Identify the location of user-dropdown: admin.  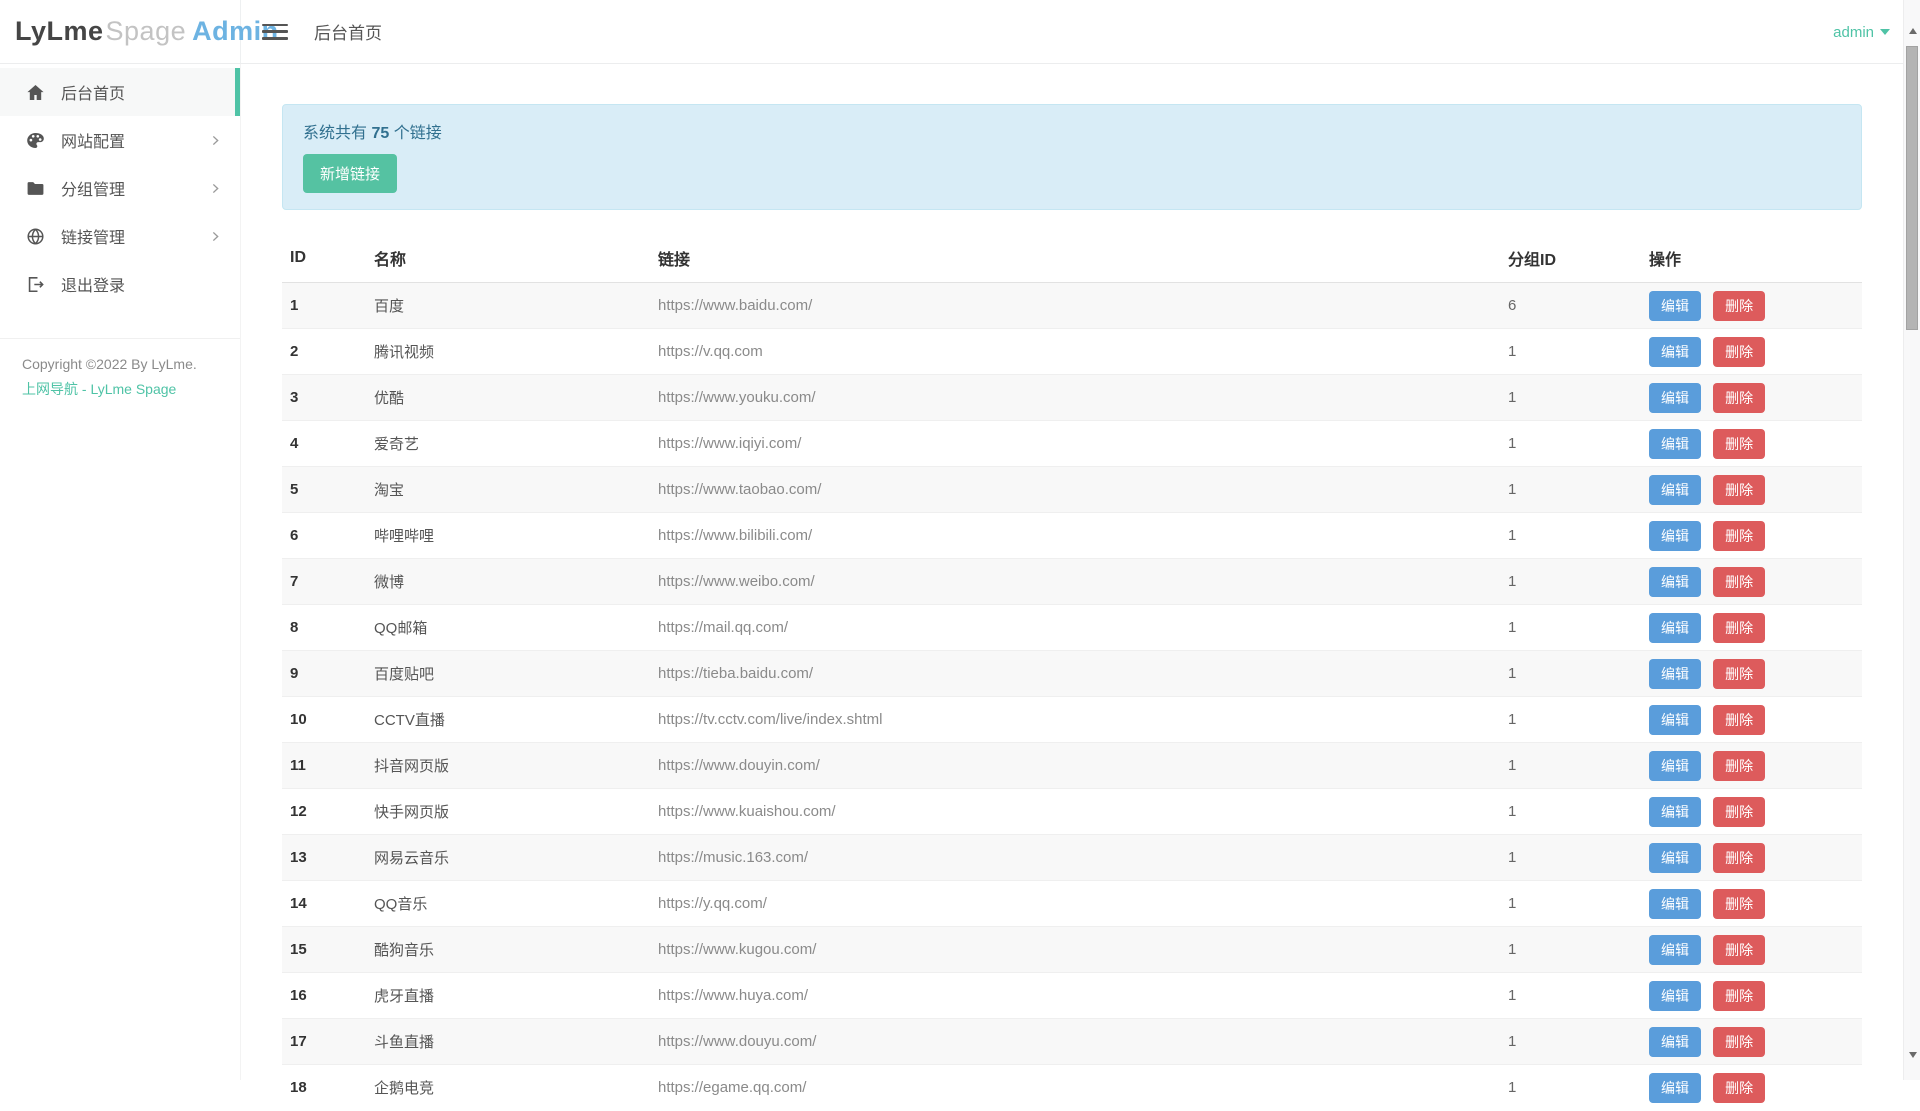
(1861, 32).